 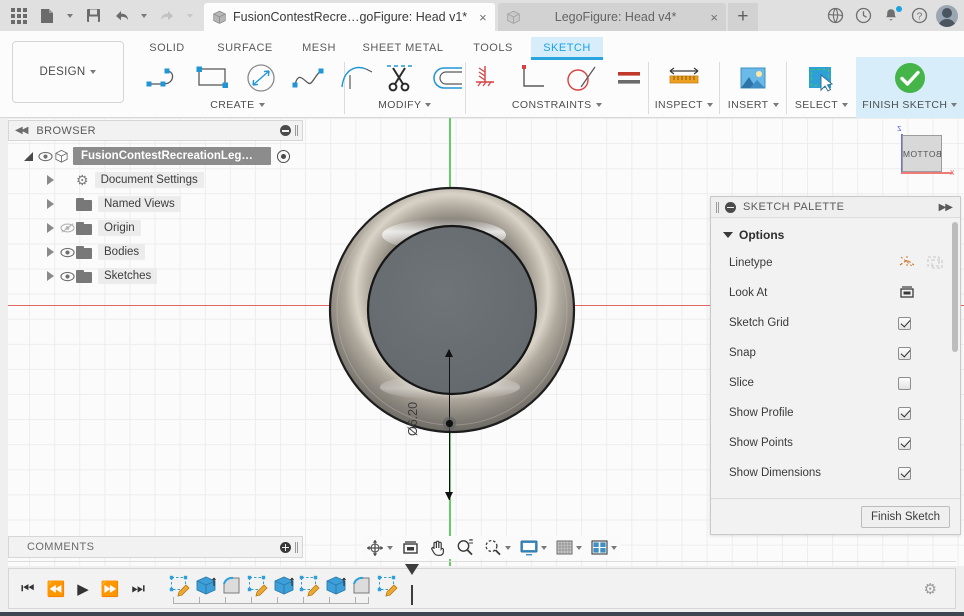 What do you see at coordinates (939, 589) in the screenshot?
I see `gear-icon: ⚙` at bounding box center [939, 589].